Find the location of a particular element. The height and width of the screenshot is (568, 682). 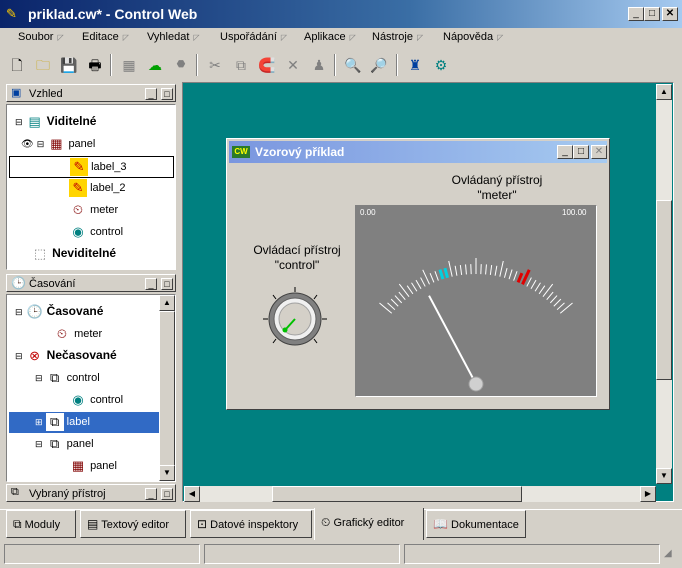

view-panel-maximize: □ is located at coordinates (167, 94).